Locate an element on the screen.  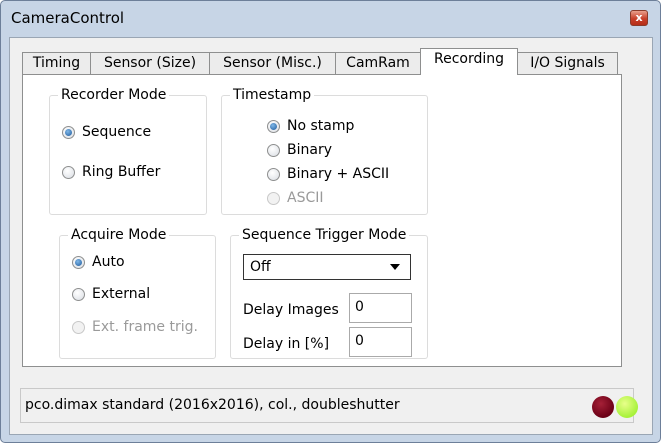
tab-recording: Recording is located at coordinates (469, 61).